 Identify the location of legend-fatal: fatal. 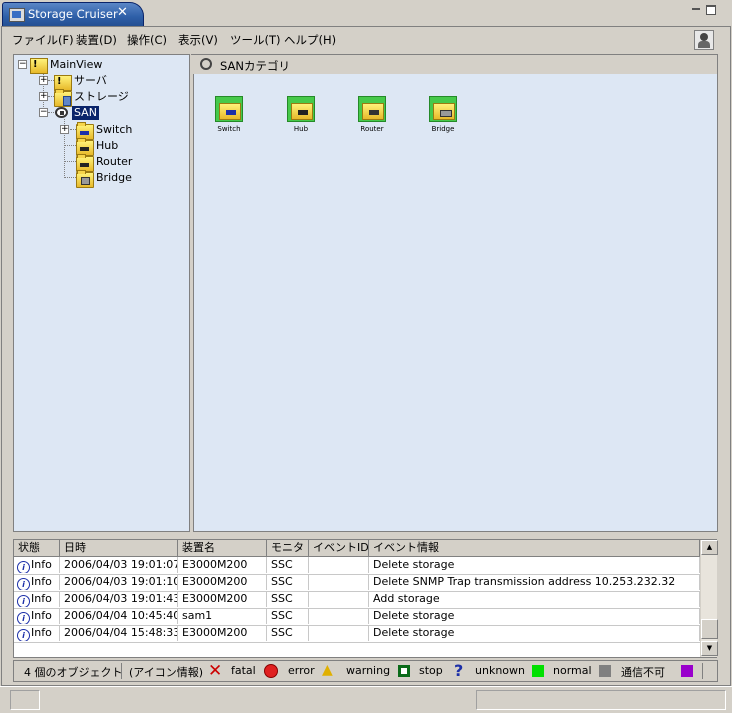
(243, 670).